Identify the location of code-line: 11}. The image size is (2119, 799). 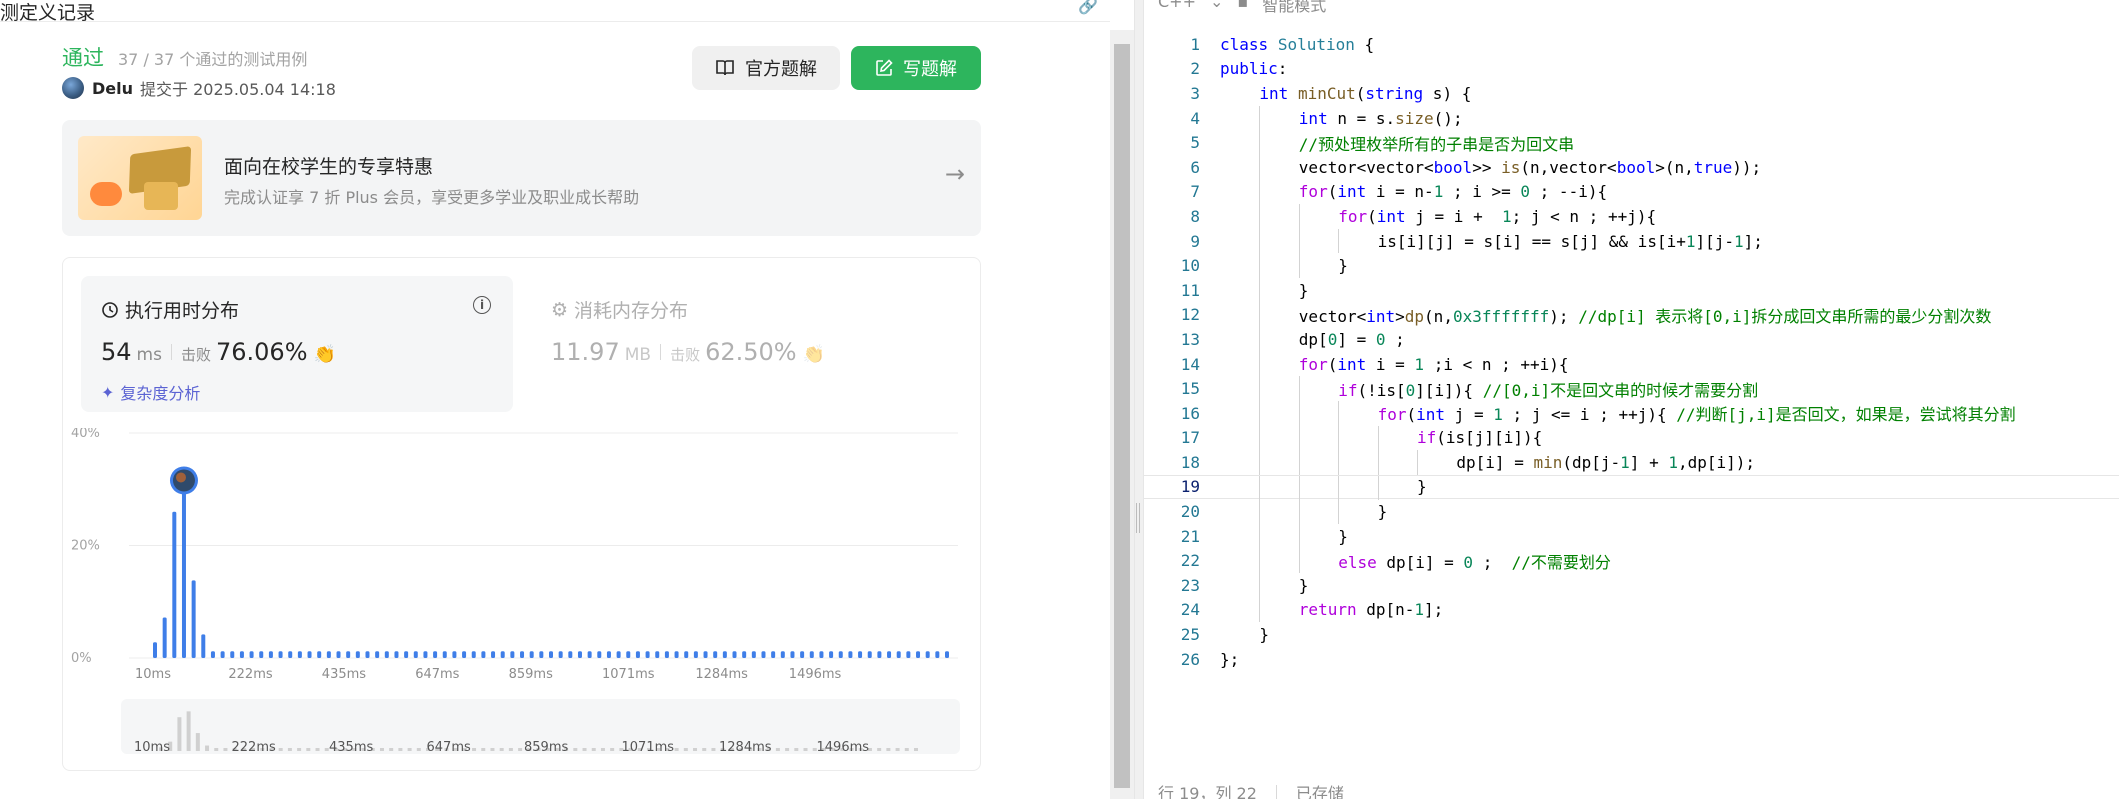
(1631, 290).